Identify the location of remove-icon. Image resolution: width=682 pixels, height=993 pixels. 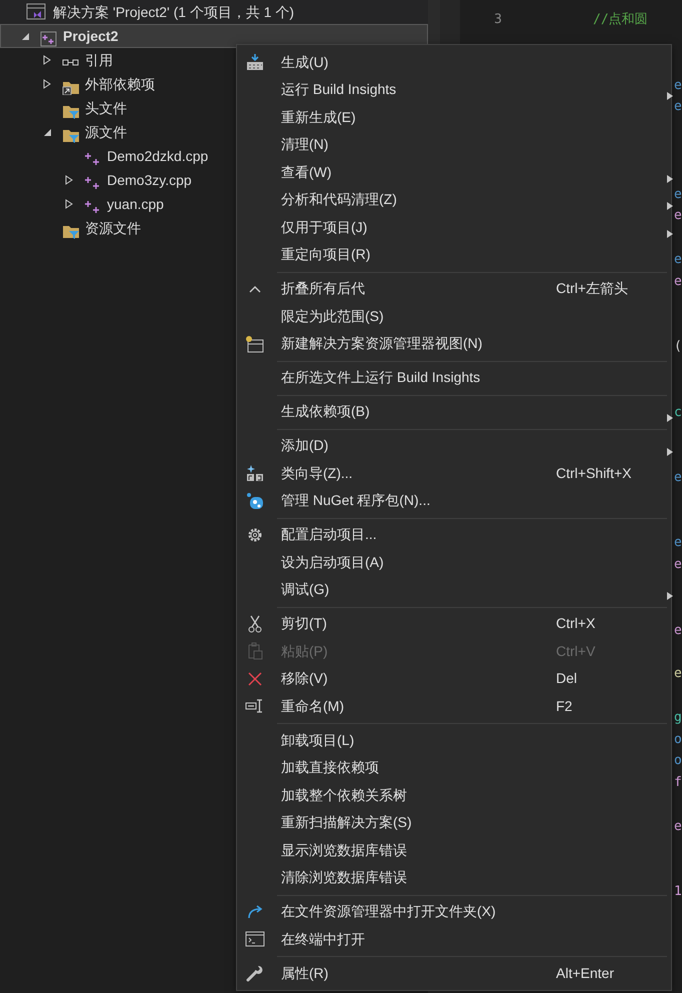
(255, 678).